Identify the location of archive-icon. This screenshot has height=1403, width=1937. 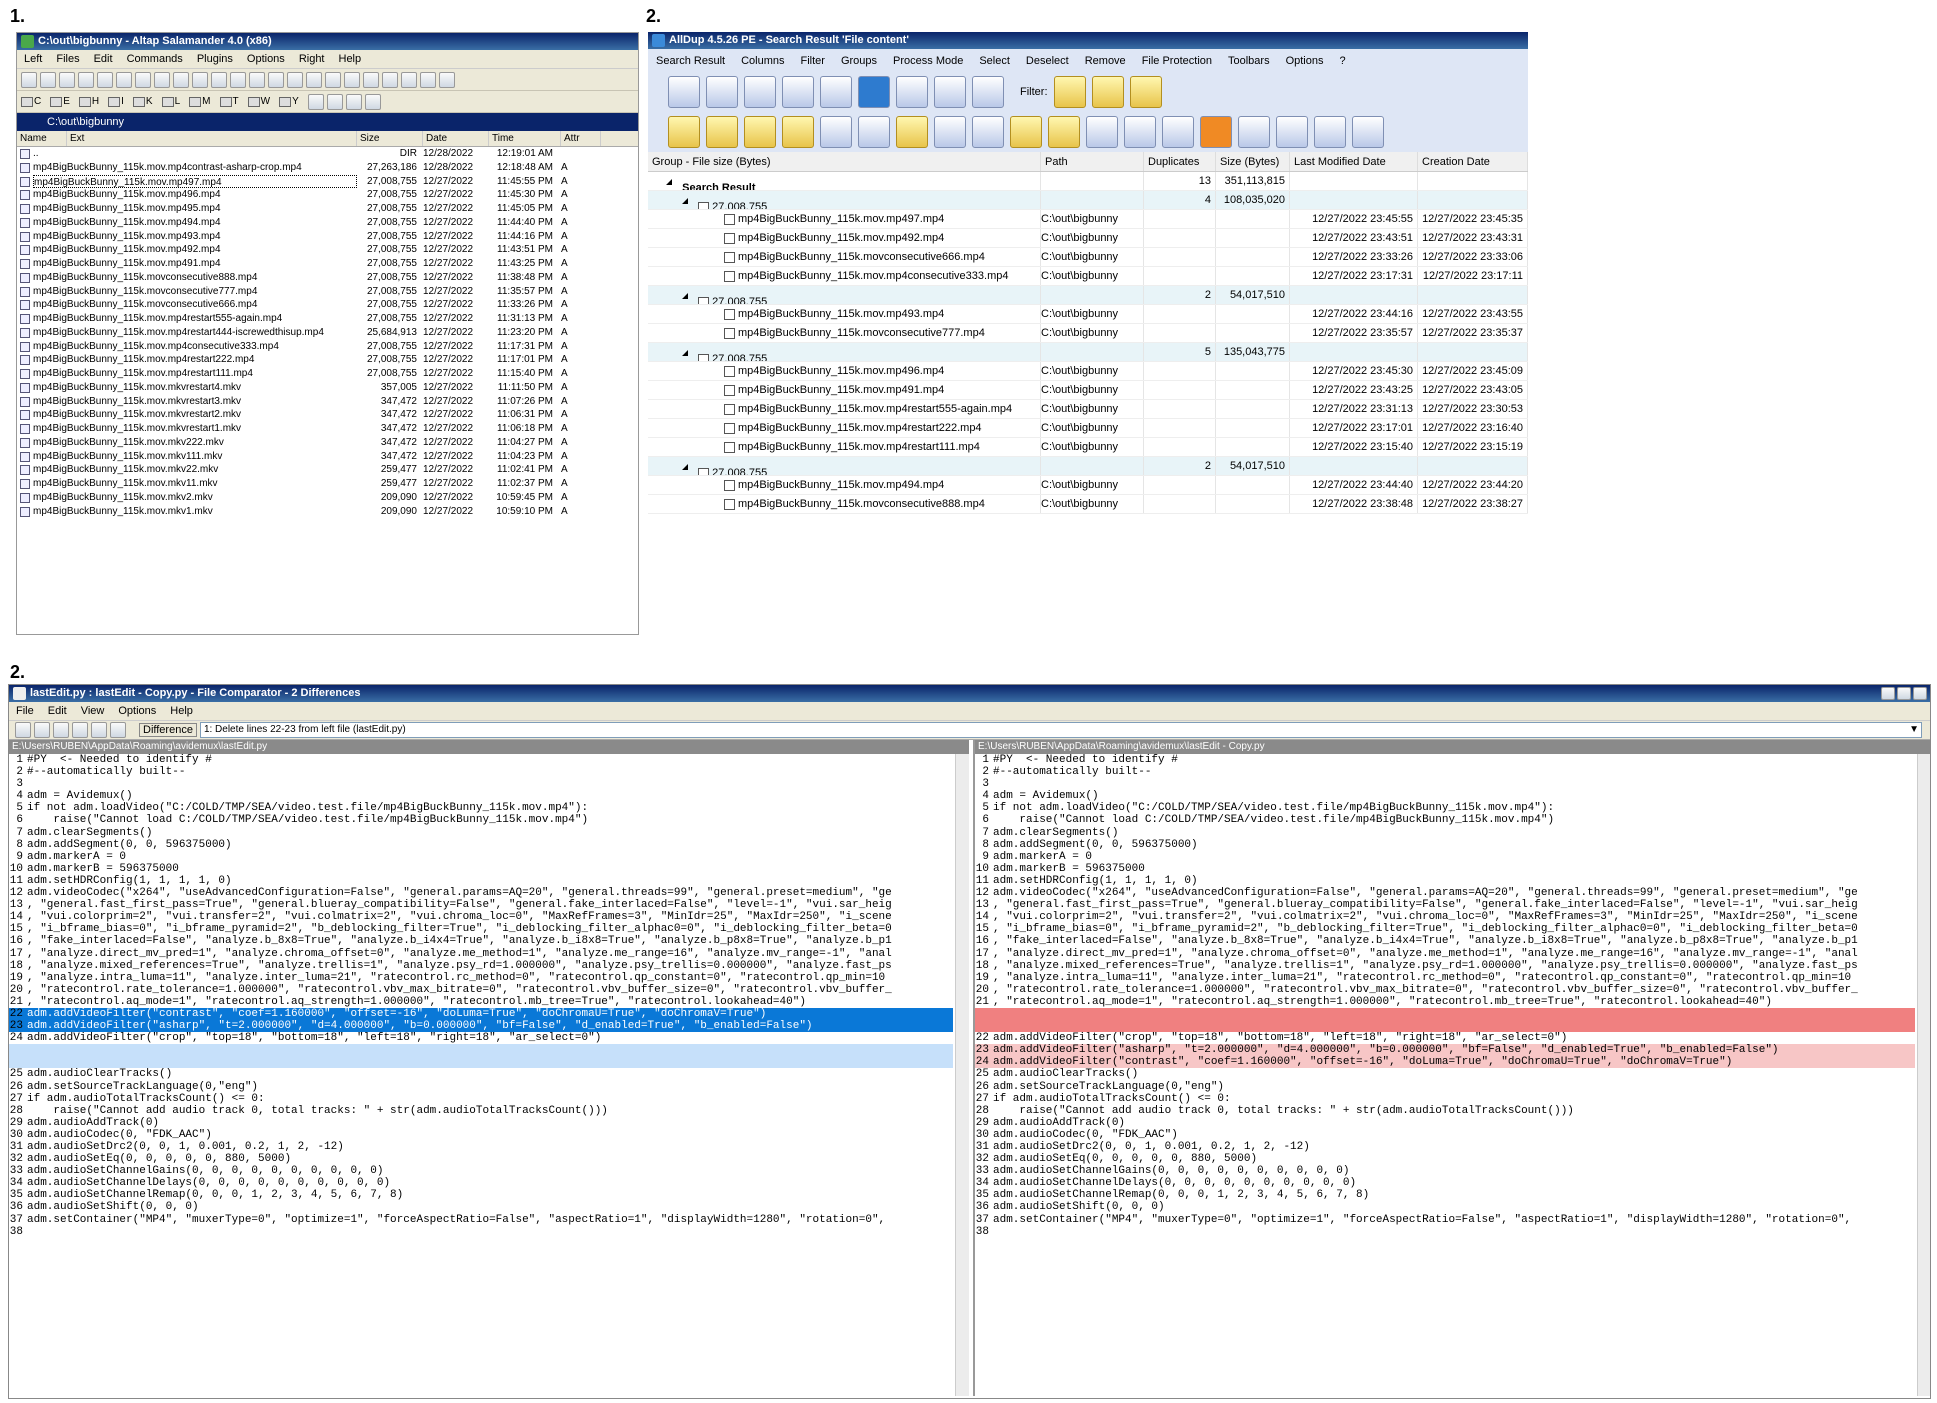
(372, 101).